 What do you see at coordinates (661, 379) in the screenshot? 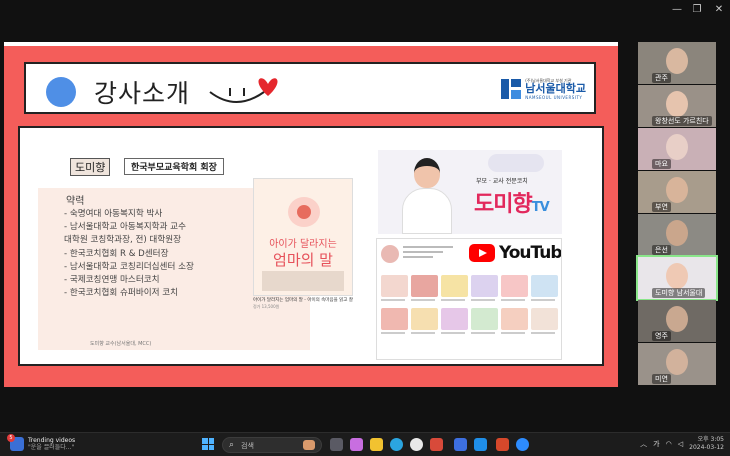
I see `participant-name: 미연` at bounding box center [661, 379].